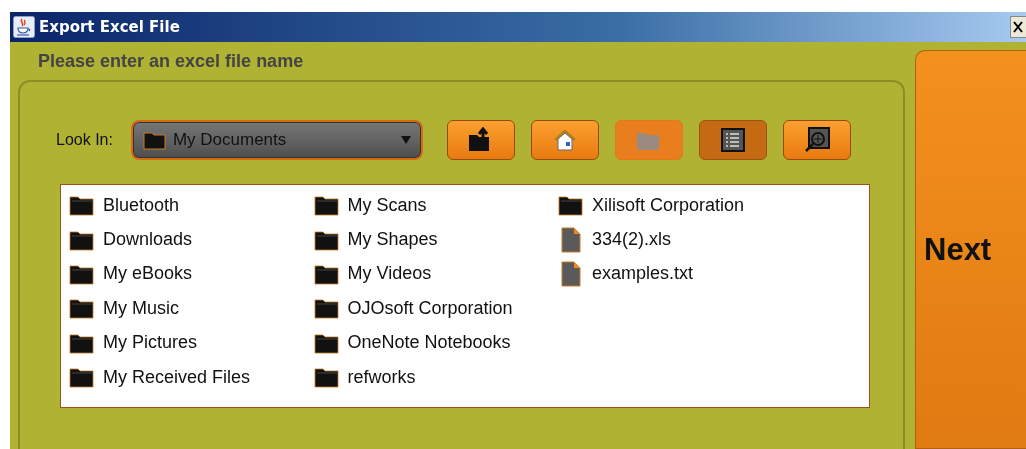 This screenshot has height=449, width=1026. I want to click on coffee-cup-icon, so click(24, 27).